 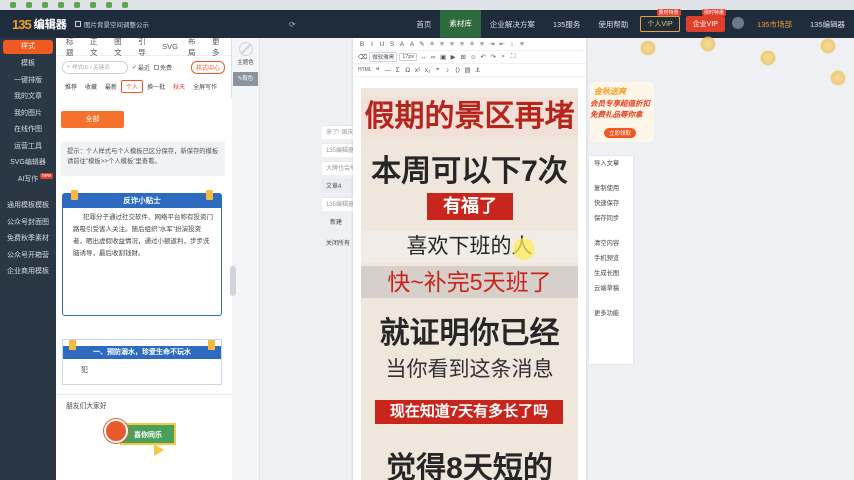 I want to click on superscript-icon: x², so click(x=418, y=70).